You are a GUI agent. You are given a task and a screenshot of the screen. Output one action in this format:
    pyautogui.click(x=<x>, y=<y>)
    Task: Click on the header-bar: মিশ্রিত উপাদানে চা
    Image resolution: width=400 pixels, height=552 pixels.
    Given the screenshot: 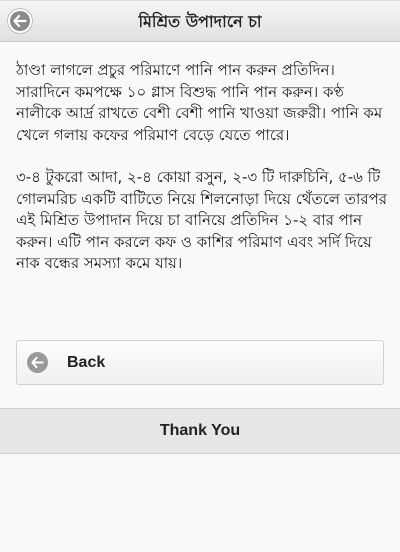 What is the action you would take?
    pyautogui.click(x=200, y=21)
    